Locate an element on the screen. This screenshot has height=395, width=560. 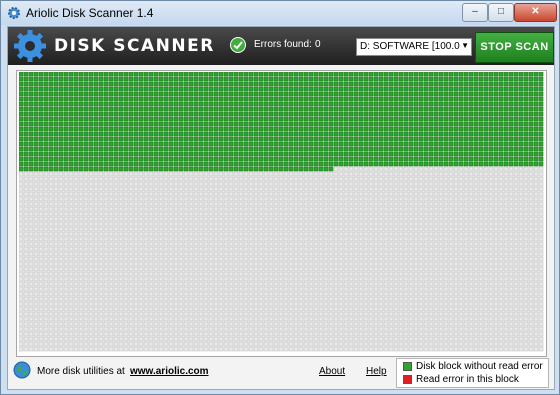
title-bar: Ariolic Disk Scanner 1.4 – □ ✕ is located at coordinates (280, 13).